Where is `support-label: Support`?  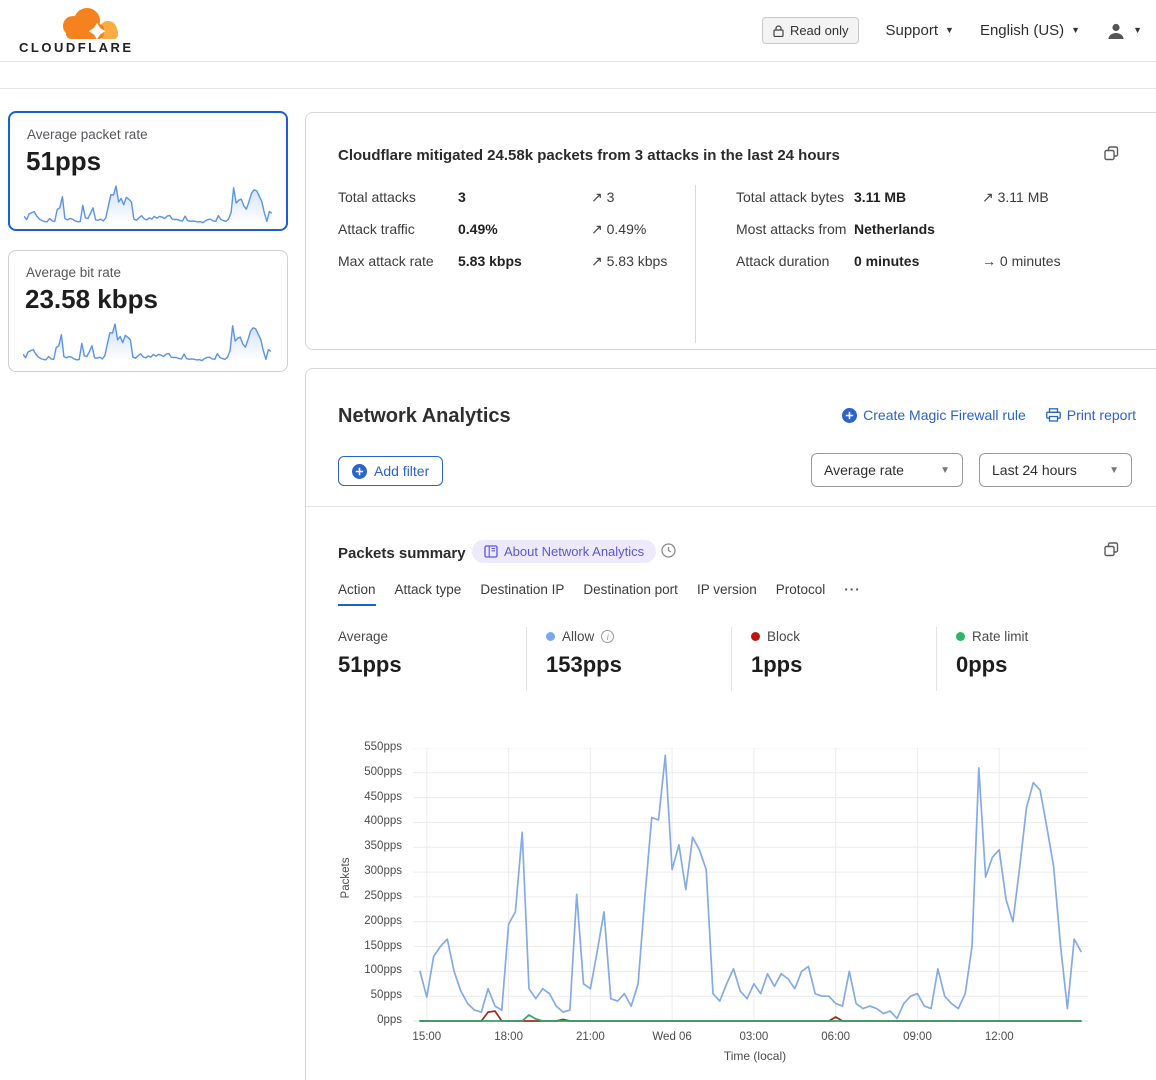 support-label: Support is located at coordinates (912, 30).